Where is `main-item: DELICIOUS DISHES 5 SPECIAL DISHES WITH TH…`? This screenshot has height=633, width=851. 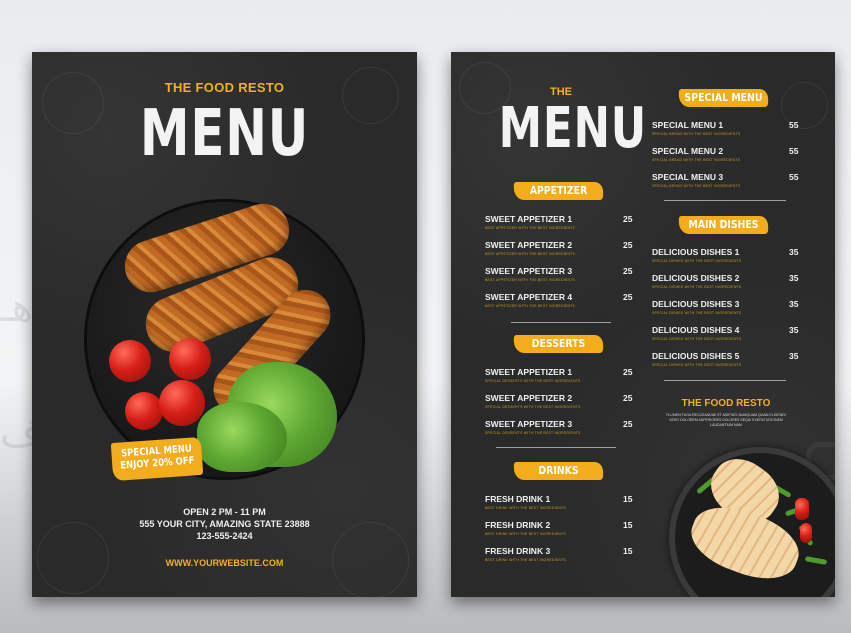 main-item: DELICIOUS DISHES 5 SPECIAL DISHES WITH TH… is located at coordinates (696, 359).